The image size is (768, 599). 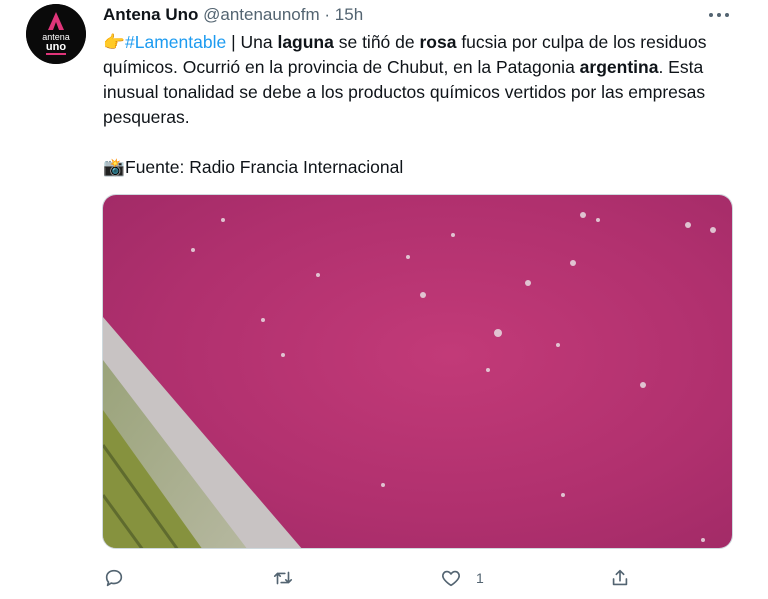 What do you see at coordinates (349, 14) in the screenshot?
I see `timestamp: 15h` at bounding box center [349, 14].